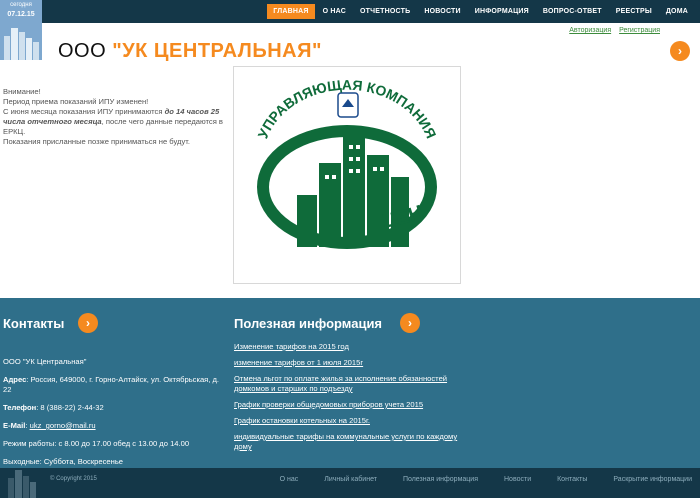 The image size is (700, 498). What do you see at coordinates (442, 11) in the screenshot?
I see `nav-news: НОВОСТИ` at bounding box center [442, 11].